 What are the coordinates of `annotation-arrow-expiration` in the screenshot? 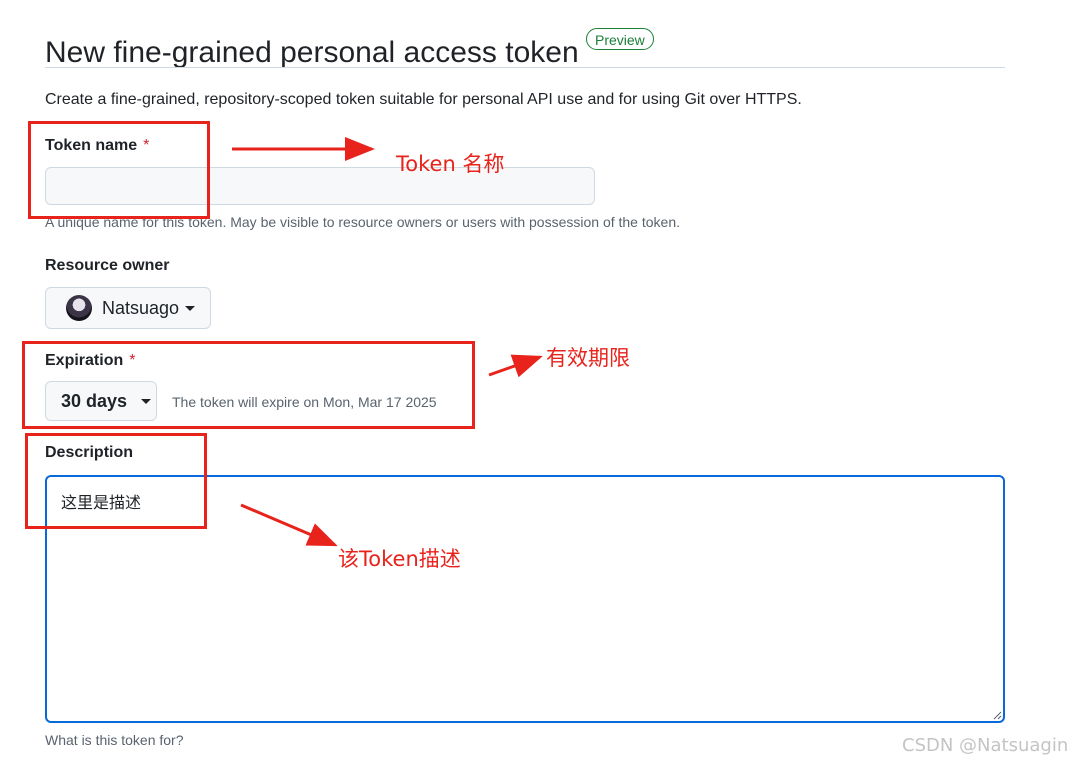 It's located at (515, 366).